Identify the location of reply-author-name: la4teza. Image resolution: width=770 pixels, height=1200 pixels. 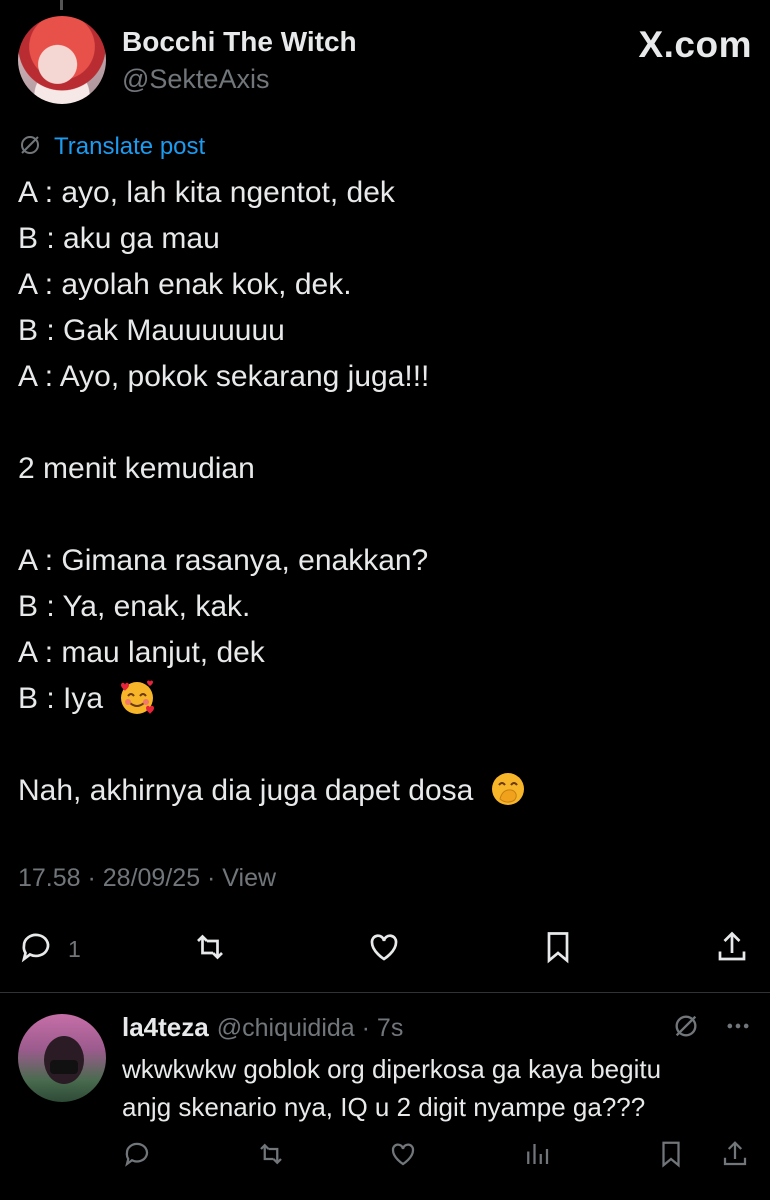
(165, 1027).